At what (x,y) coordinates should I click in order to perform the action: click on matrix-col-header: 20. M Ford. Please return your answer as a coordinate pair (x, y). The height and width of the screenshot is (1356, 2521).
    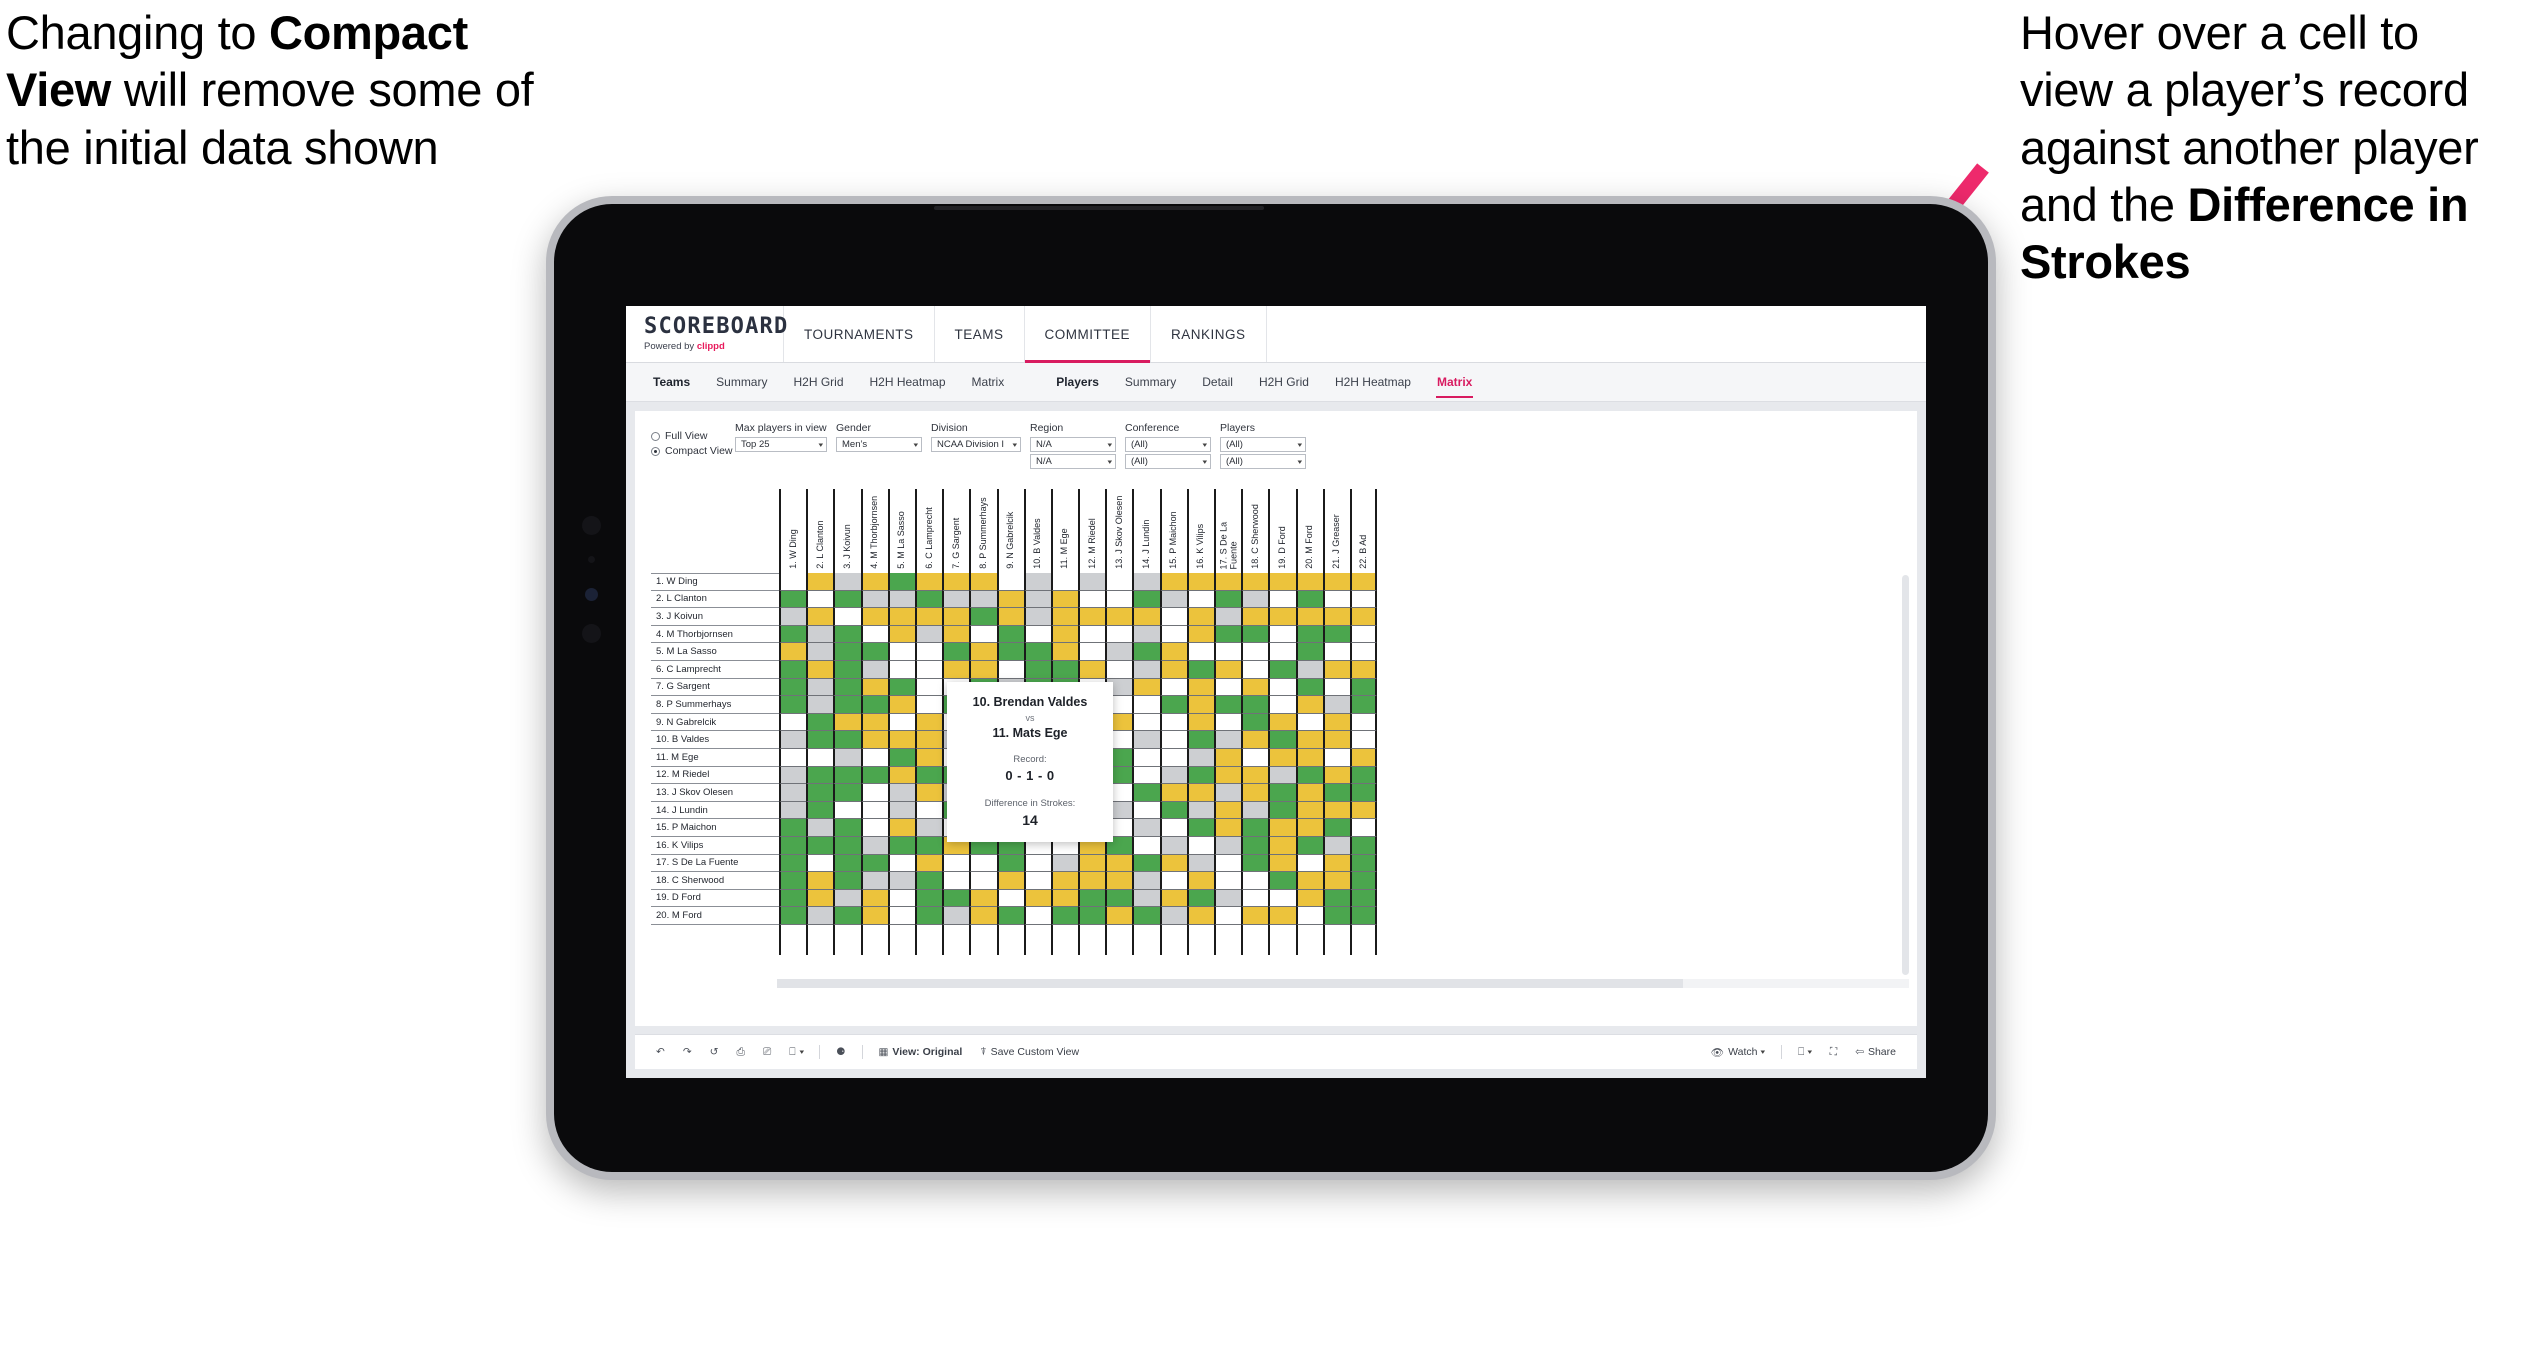
    Looking at the image, I should click on (1309, 531).